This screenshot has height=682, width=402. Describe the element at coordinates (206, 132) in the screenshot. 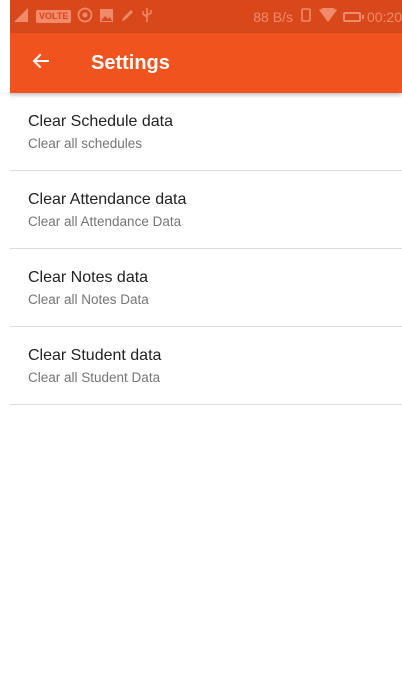

I see `settings-item-clear-schedule: Clear Schedule data Clear all schedules` at that location.